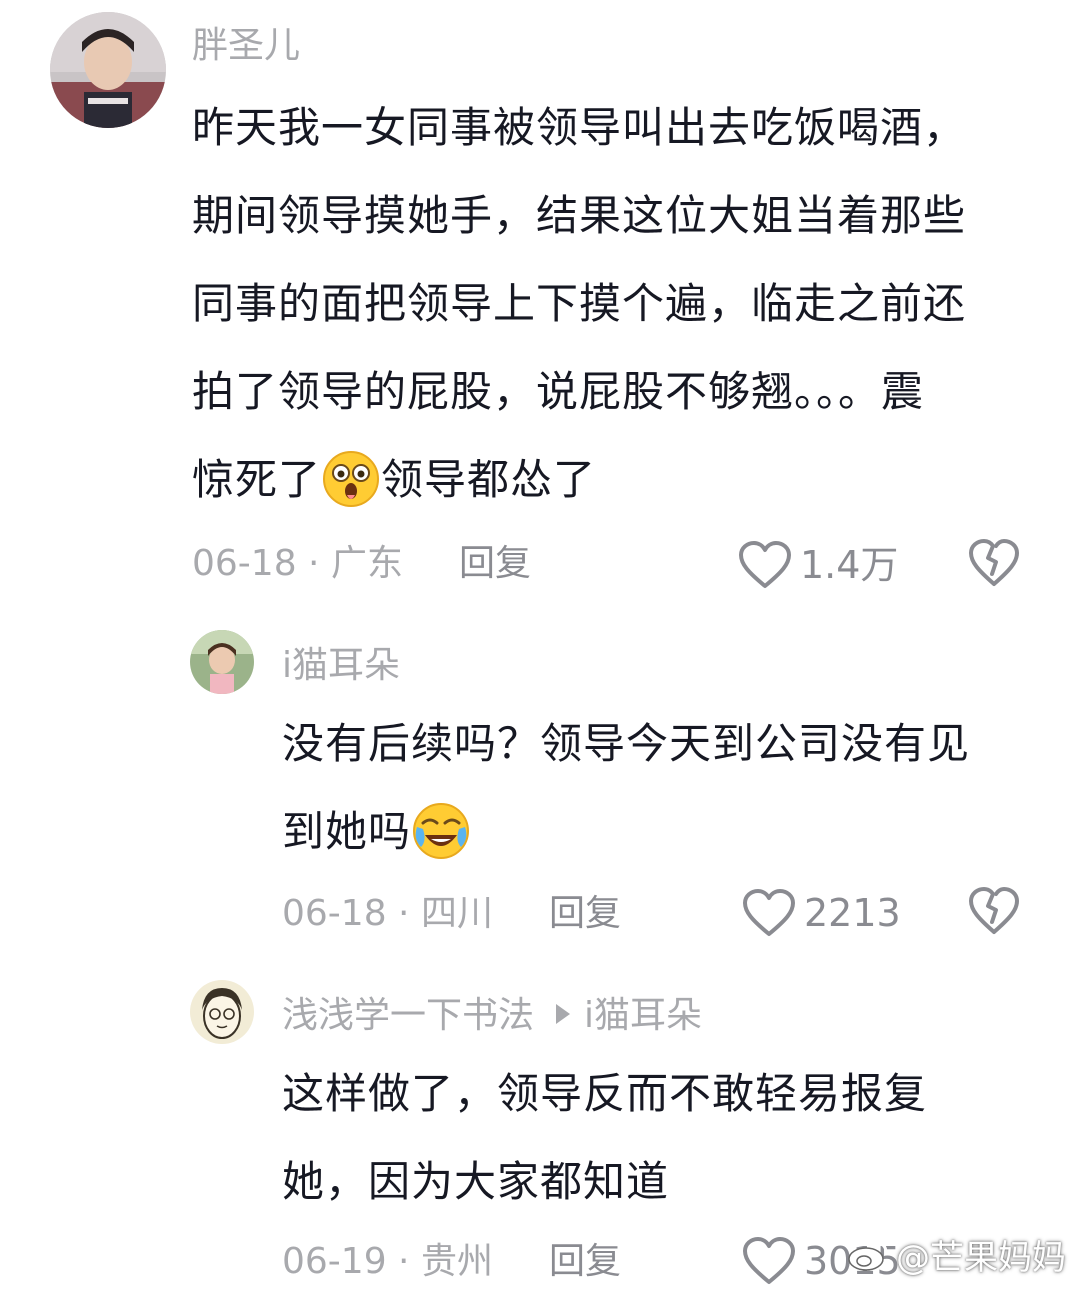  What do you see at coordinates (558, 391) in the screenshot?
I see `comment-line: 拍了领导的屁股，说屁股不够翘。。。震` at bounding box center [558, 391].